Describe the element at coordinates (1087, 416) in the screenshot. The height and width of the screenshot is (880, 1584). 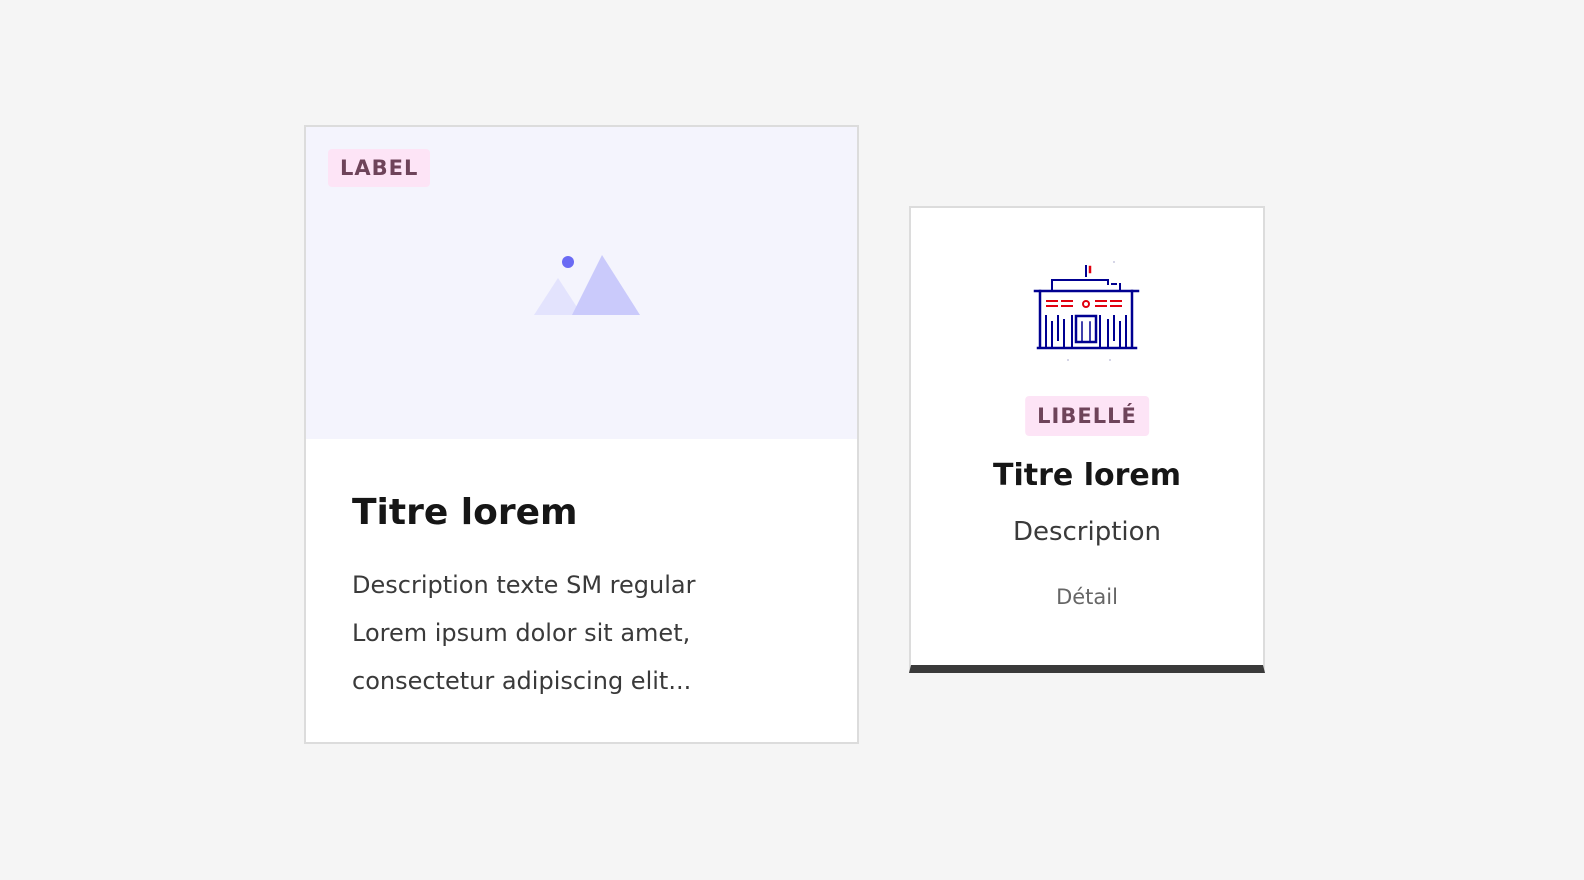
I see `tile-badge: LIBELLÉ` at that location.